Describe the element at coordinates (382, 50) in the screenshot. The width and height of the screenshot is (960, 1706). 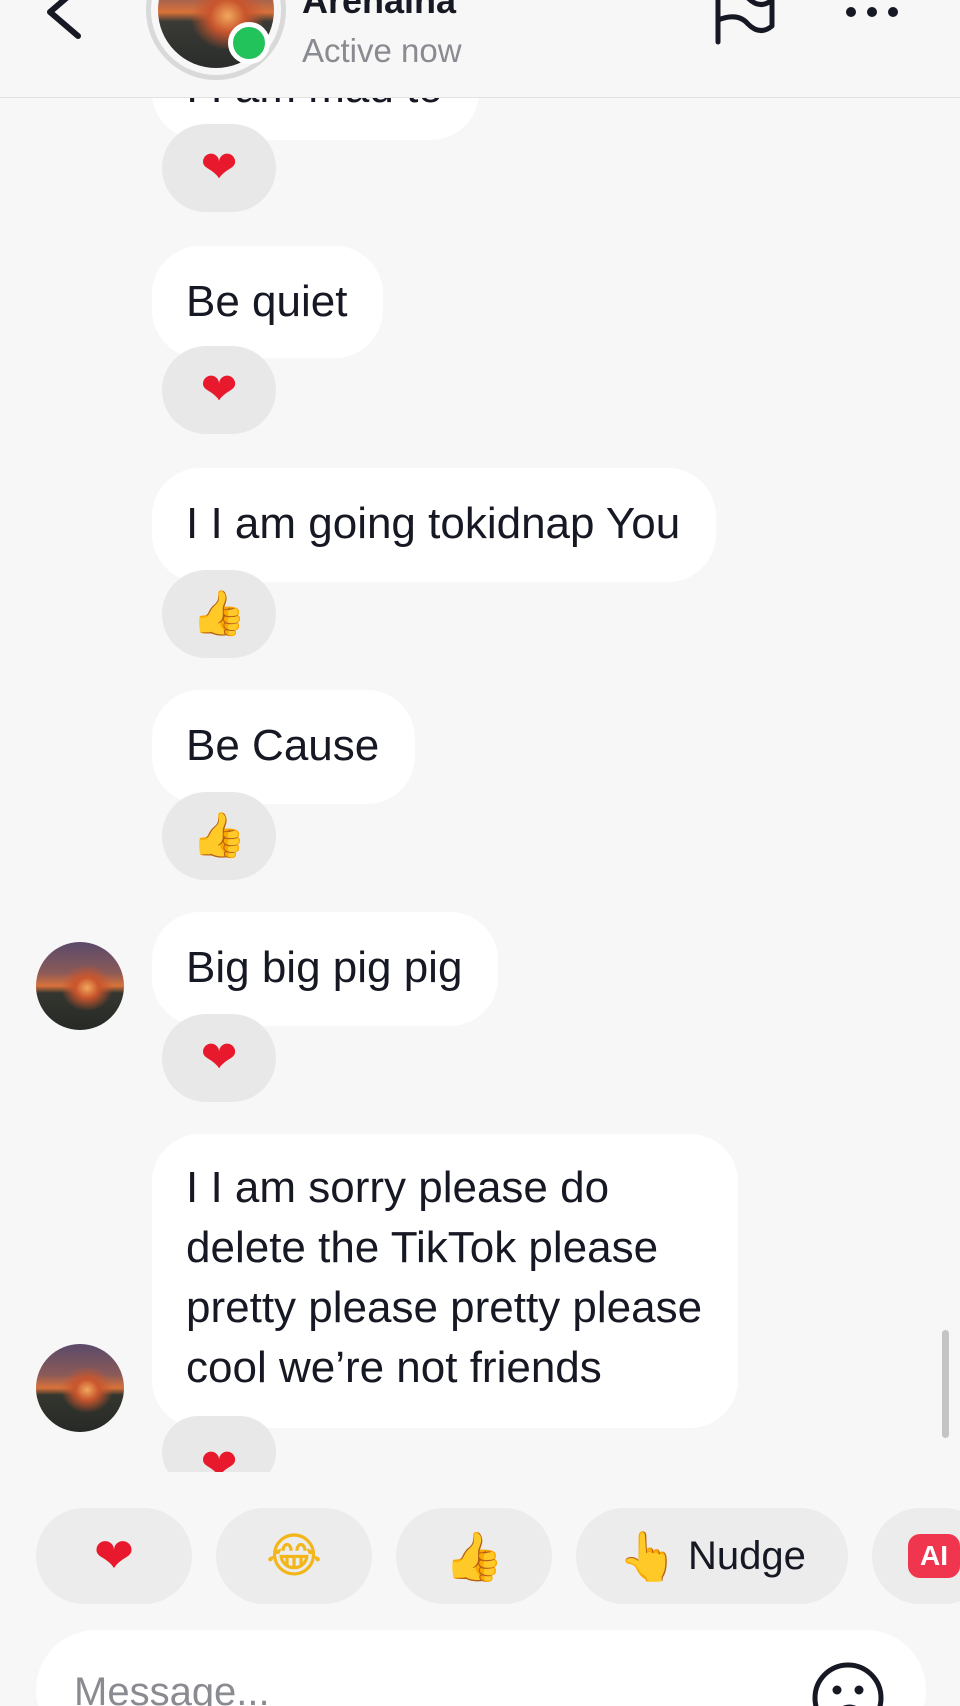
I see `active-status: Active now` at that location.